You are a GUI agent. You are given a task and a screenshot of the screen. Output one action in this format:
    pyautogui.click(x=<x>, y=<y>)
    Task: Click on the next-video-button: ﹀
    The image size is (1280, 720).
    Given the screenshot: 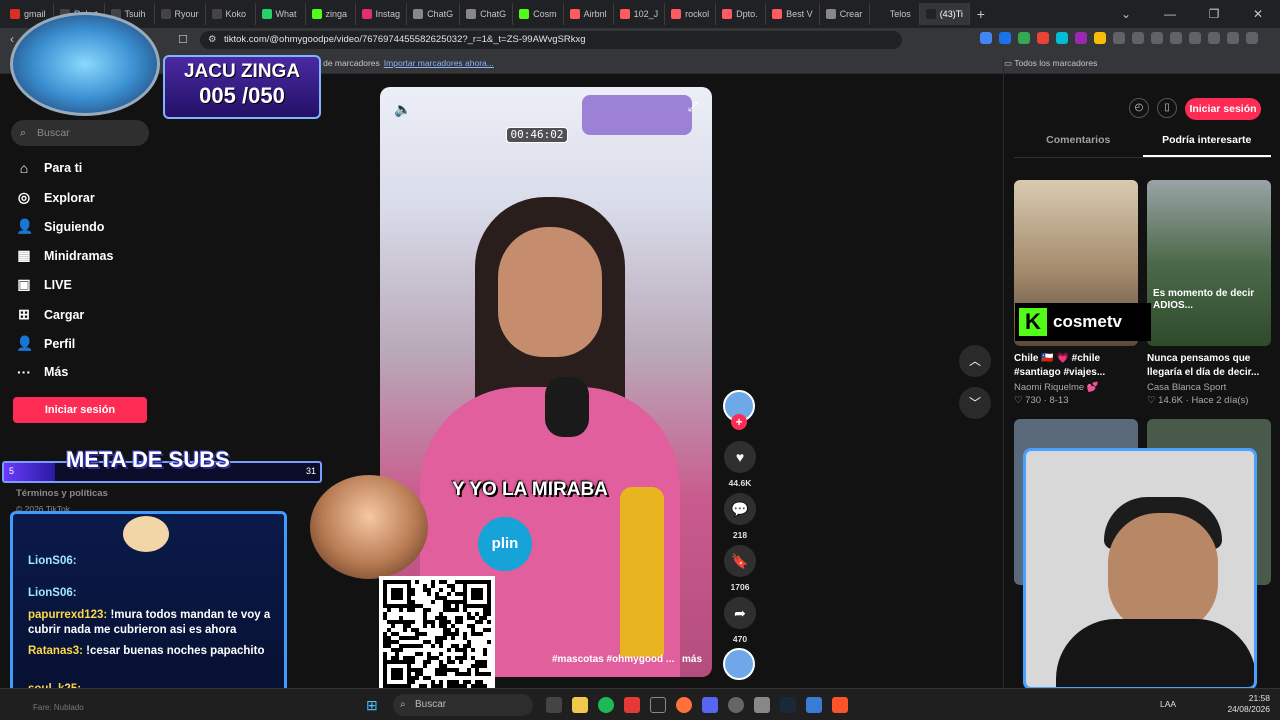 What is the action you would take?
    pyautogui.click(x=975, y=403)
    